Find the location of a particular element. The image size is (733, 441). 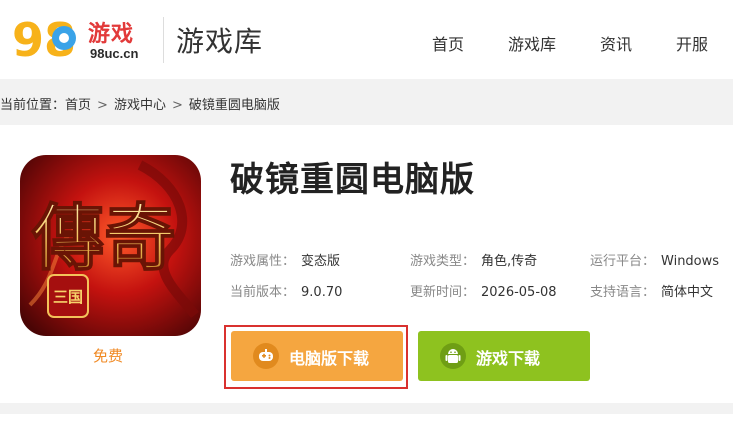

price-label: 免费 is located at coordinates (108, 356).